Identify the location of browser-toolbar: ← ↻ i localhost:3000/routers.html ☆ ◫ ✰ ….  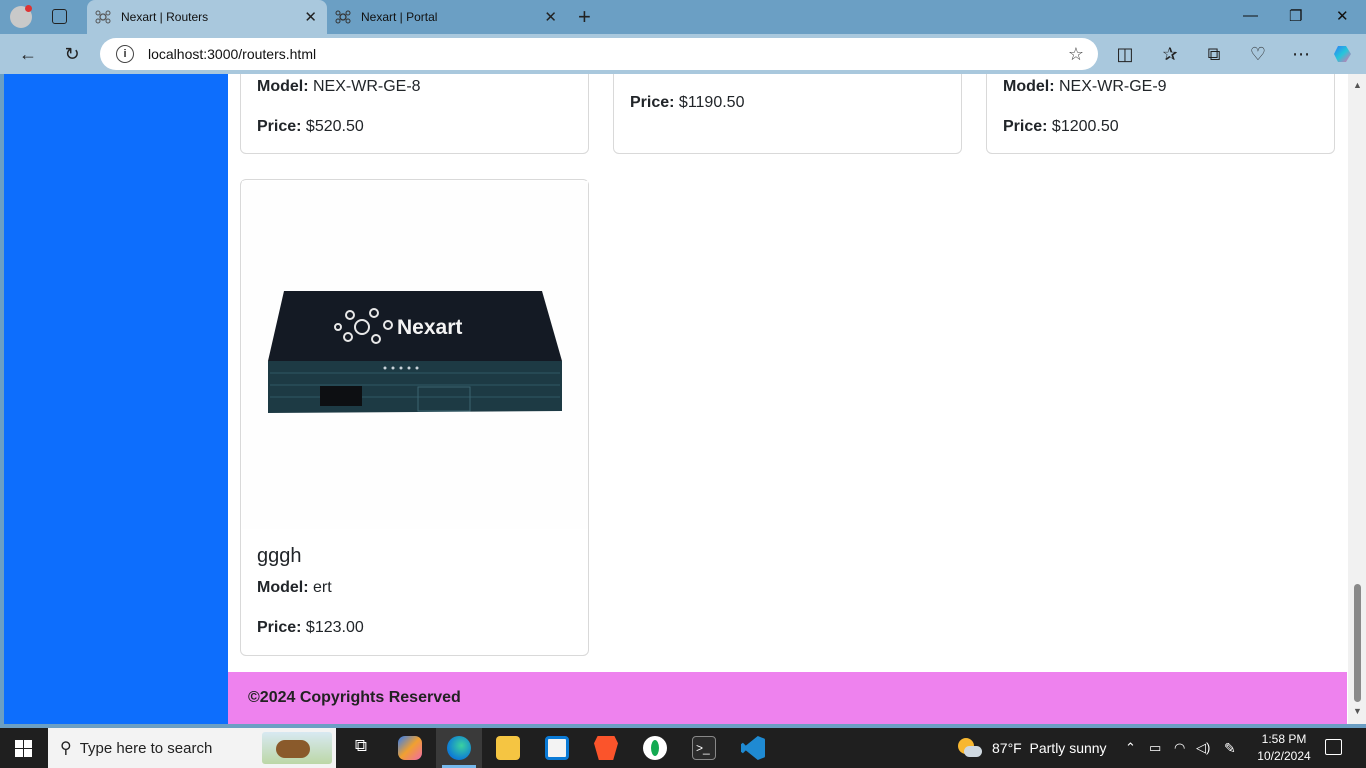
(683, 54).